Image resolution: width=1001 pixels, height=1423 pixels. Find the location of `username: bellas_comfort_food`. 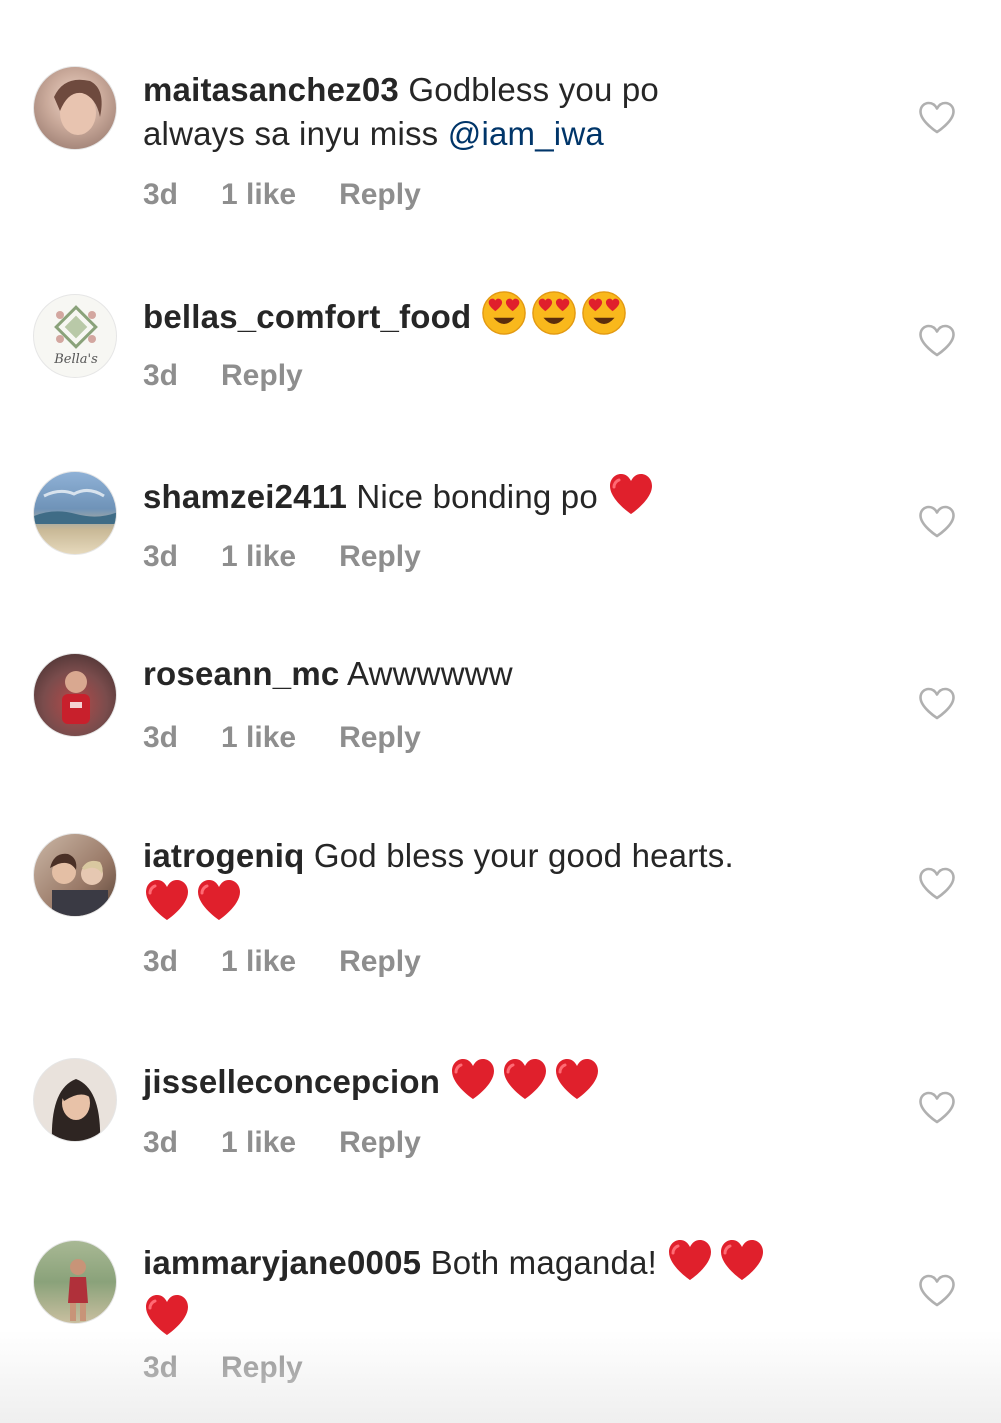

username: bellas_comfort_food is located at coordinates (307, 316).